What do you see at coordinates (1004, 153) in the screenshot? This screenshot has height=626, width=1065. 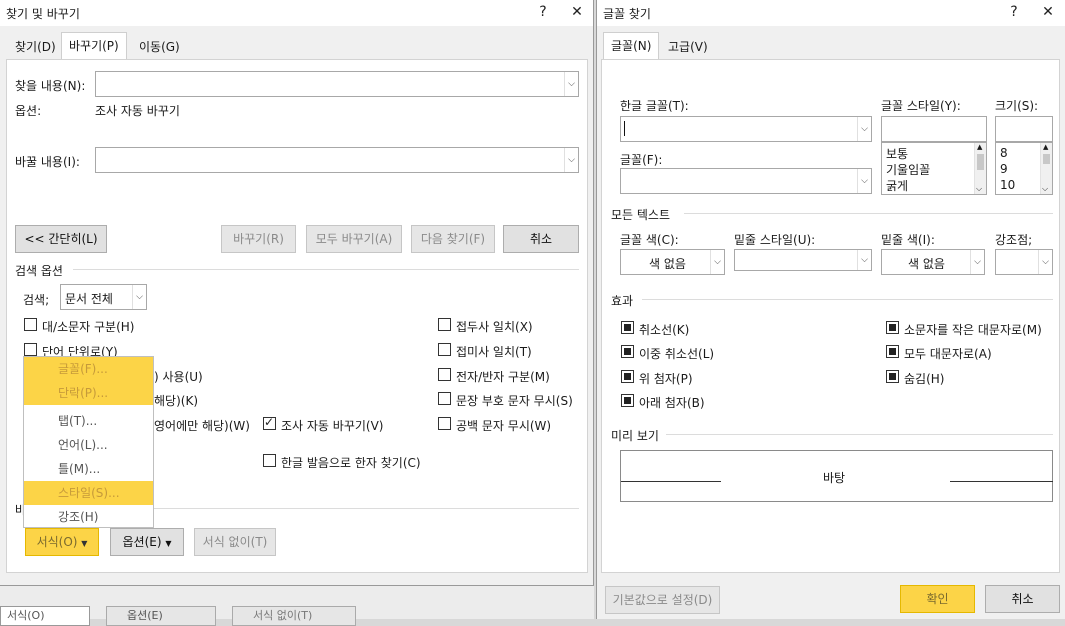 I see `size-option: 8` at bounding box center [1004, 153].